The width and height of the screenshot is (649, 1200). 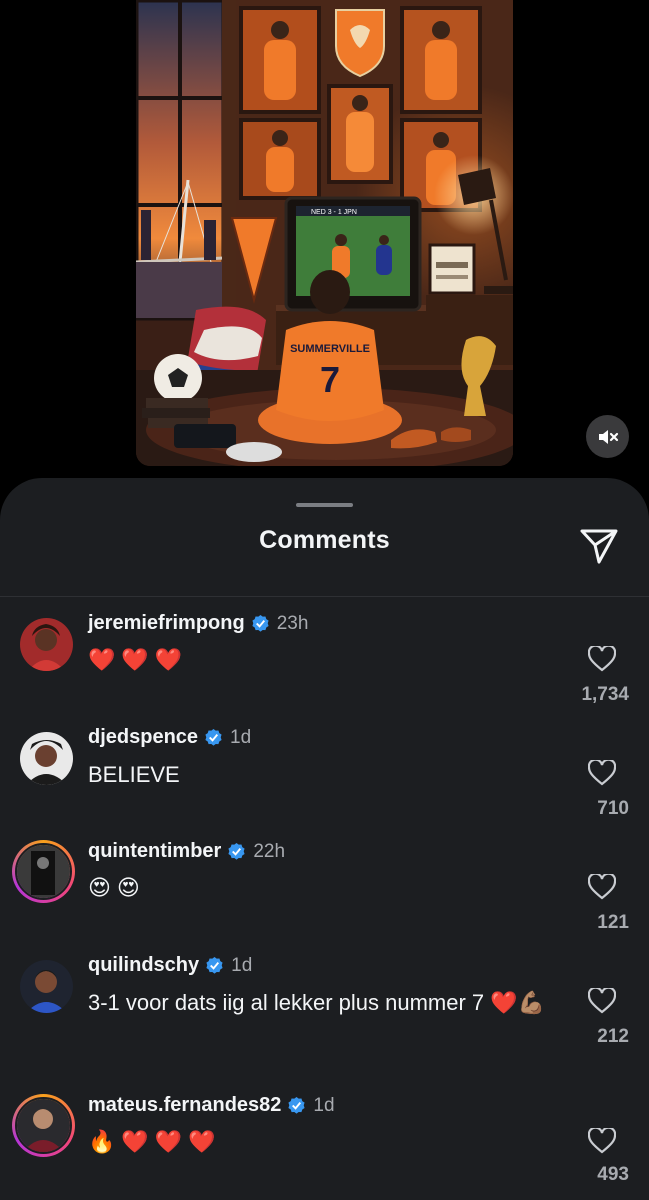 I want to click on comment-time: 23h, so click(x=292, y=623).